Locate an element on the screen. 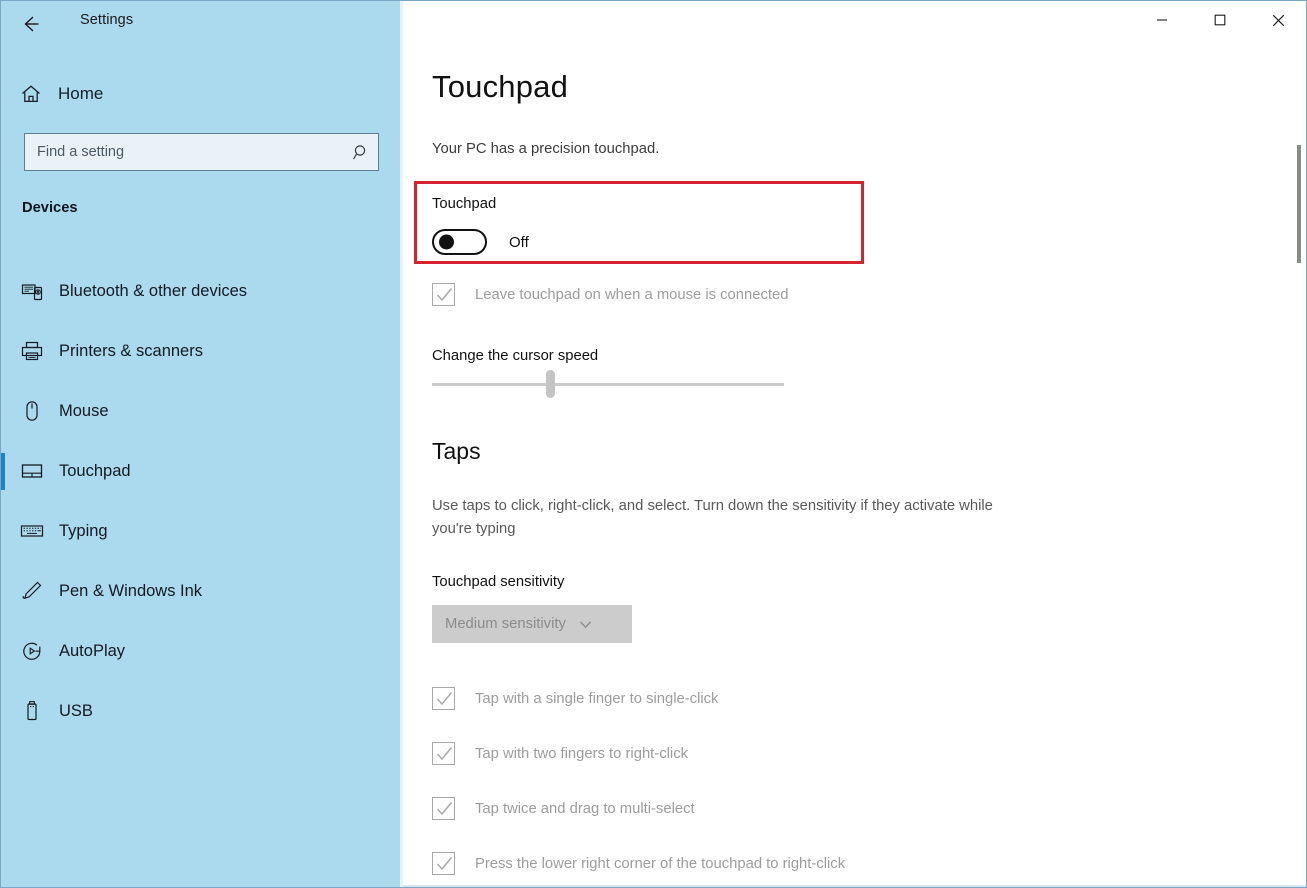 This screenshot has width=1307, height=888. touchpad-toggle-state: Off is located at coordinates (519, 242).